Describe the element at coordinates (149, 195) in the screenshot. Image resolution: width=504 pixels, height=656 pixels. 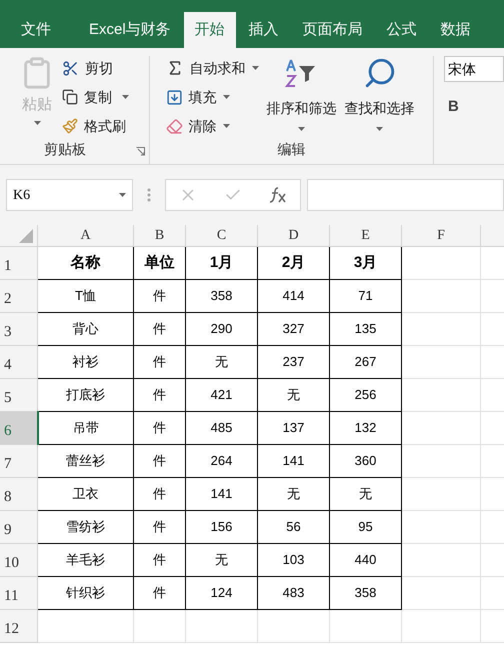
I see `grip-icon` at that location.